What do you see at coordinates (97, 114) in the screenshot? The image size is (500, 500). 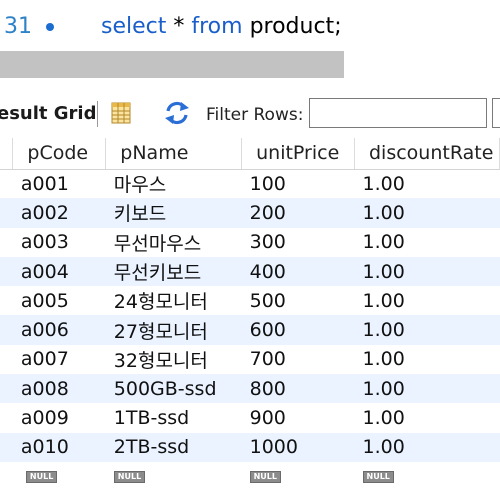 I see `toolbar-separator` at bounding box center [97, 114].